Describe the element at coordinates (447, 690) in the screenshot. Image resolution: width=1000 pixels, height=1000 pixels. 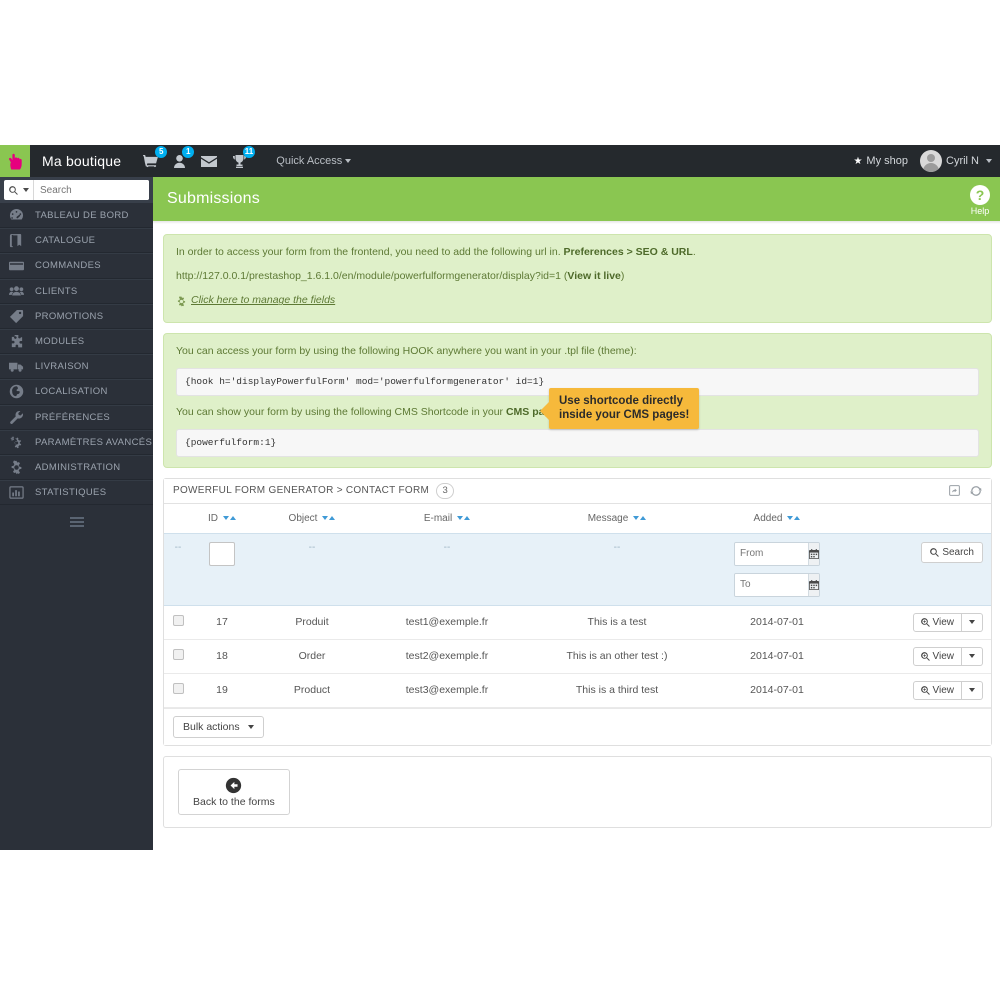
I see `row-email: test3@exemple.fr` at that location.